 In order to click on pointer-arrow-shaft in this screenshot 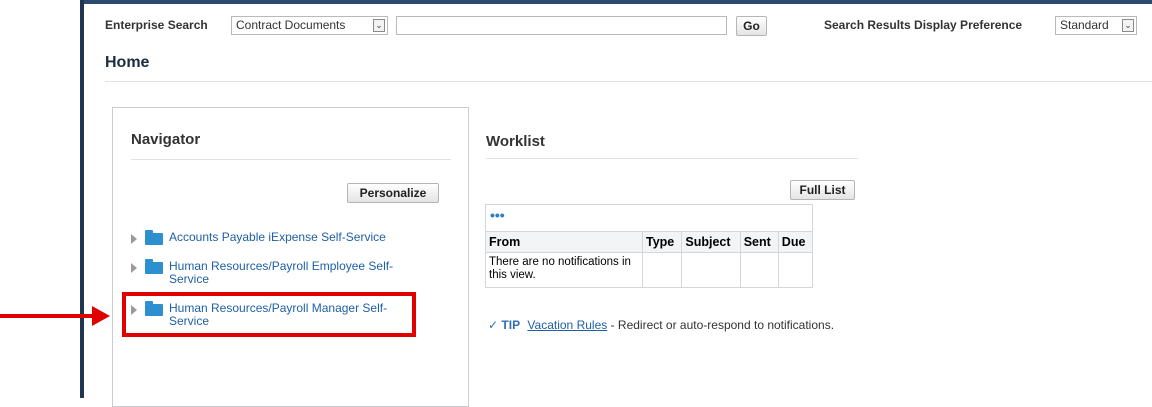, I will do `click(47, 316)`.